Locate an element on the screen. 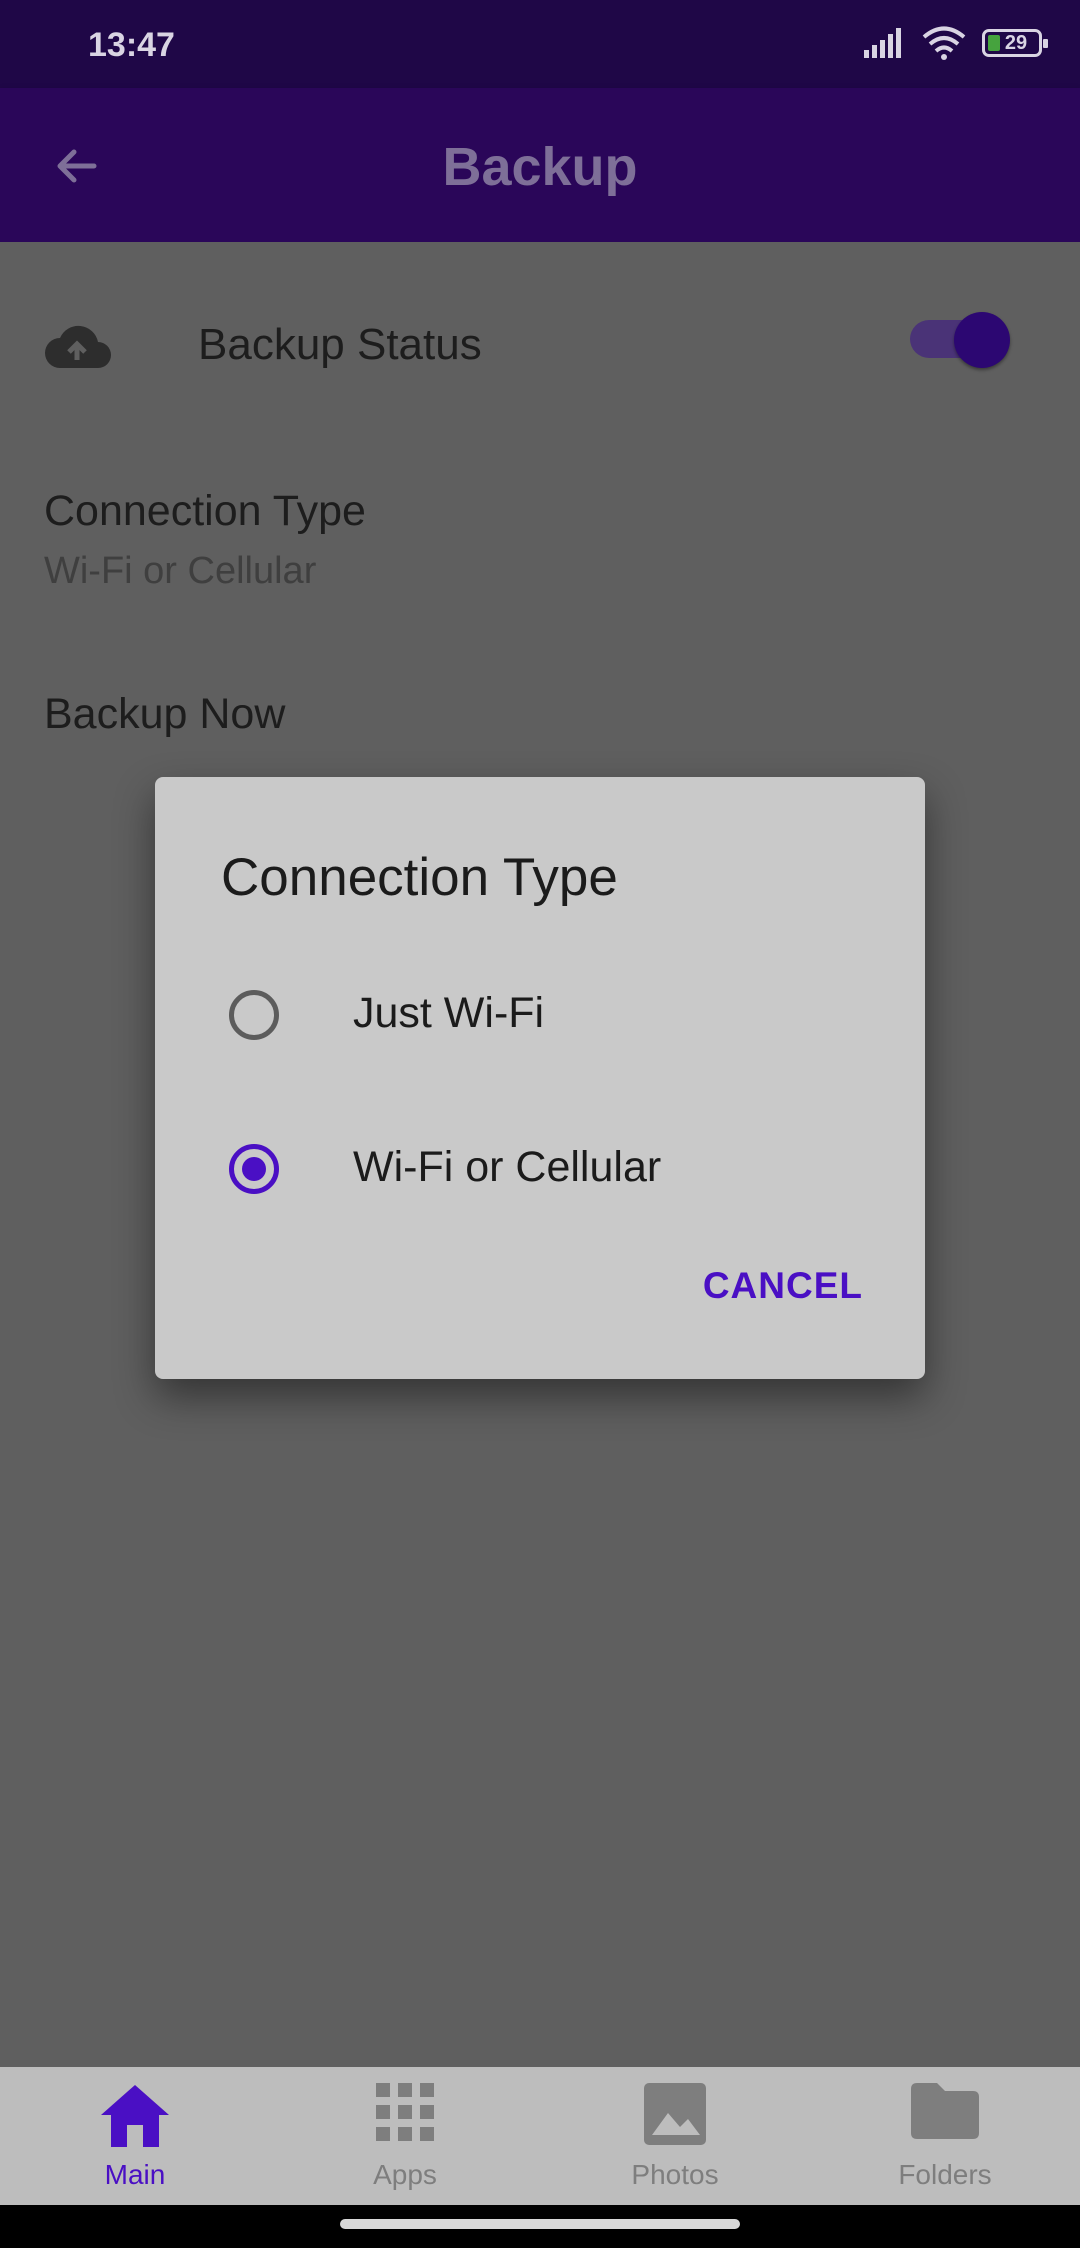 The height and width of the screenshot is (2248, 1080). nav-label: Photos is located at coordinates (675, 2174).